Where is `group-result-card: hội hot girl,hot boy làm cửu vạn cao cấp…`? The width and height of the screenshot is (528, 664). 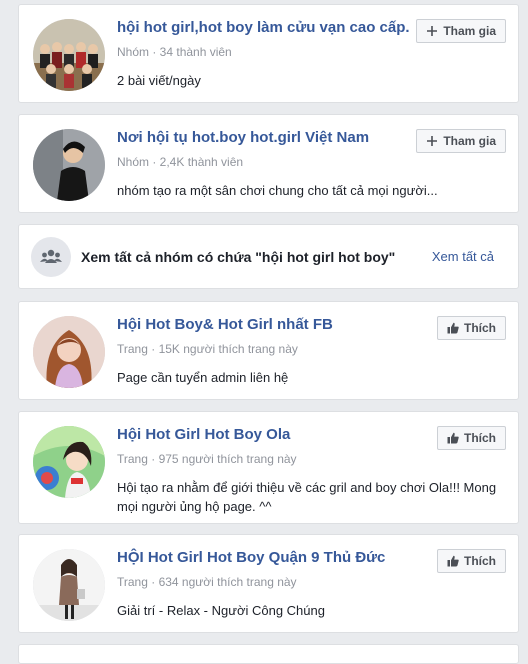
group-result-card: hội hot girl,hot boy làm cửu vạn cao cấp… is located at coordinates (268, 53).